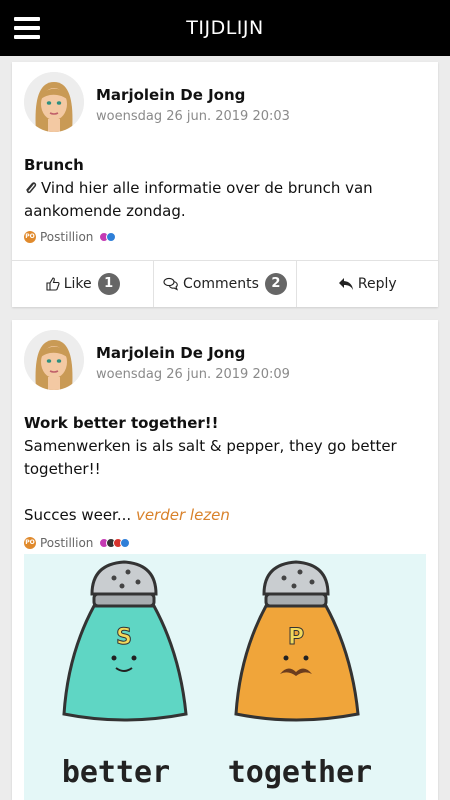 The width and height of the screenshot is (450, 800). Describe the element at coordinates (77, 284) in the screenshot. I see `like-label: Like` at that location.